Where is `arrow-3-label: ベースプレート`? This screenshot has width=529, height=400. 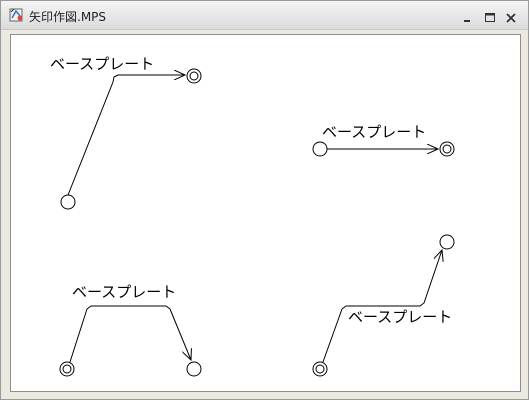 arrow-3-label: ベースプレート is located at coordinates (124, 292).